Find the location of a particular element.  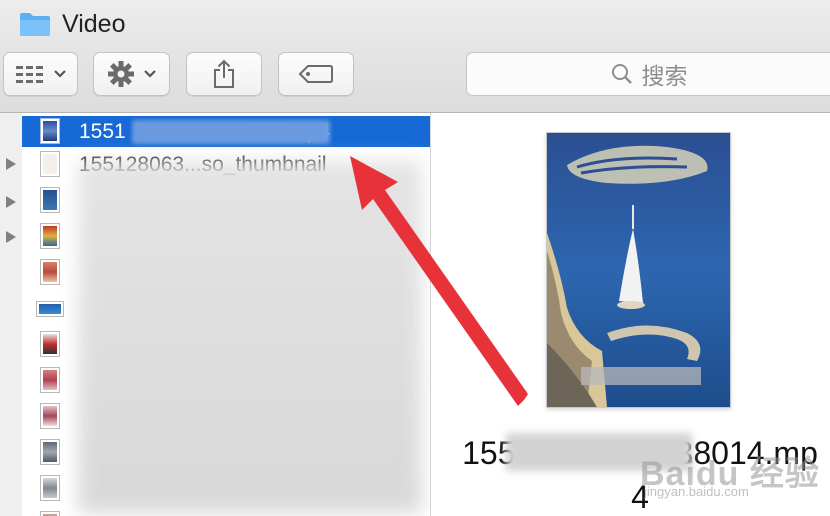

tags-button is located at coordinates (316, 74).